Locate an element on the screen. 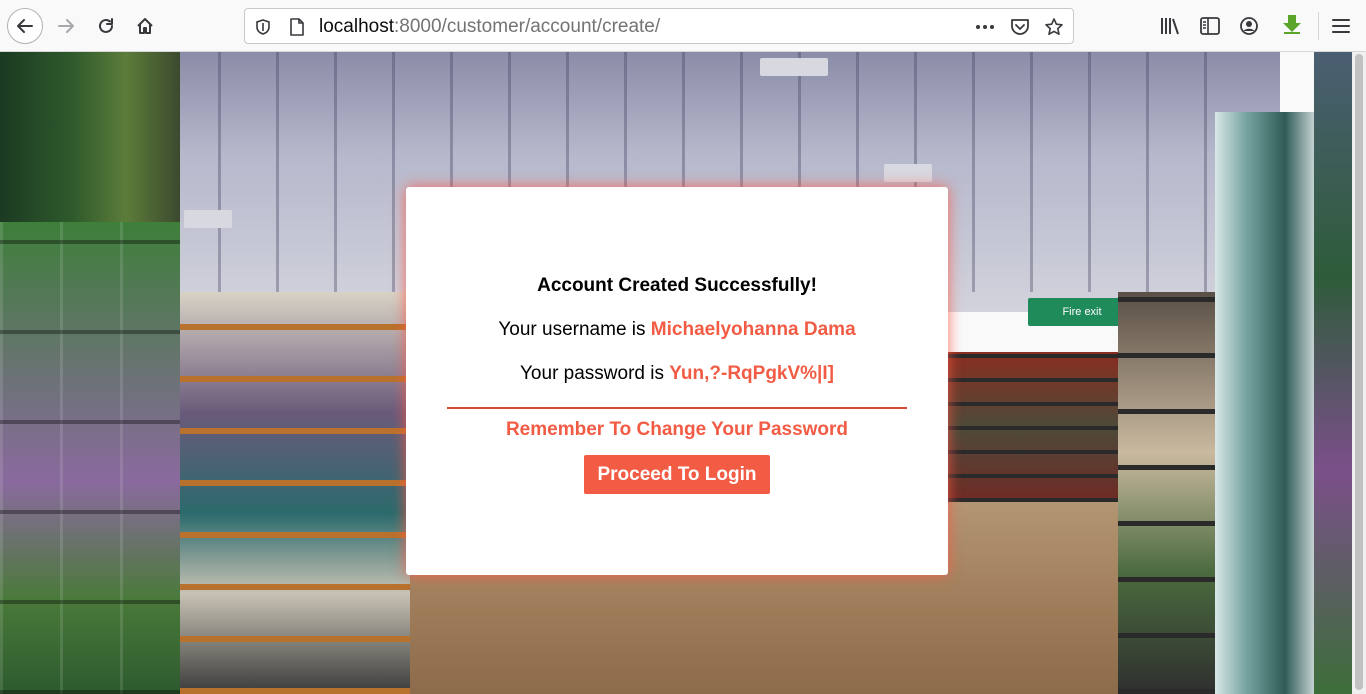 Image resolution: width=1366 pixels, height=694 pixels. reload-button is located at coordinates (106, 26).